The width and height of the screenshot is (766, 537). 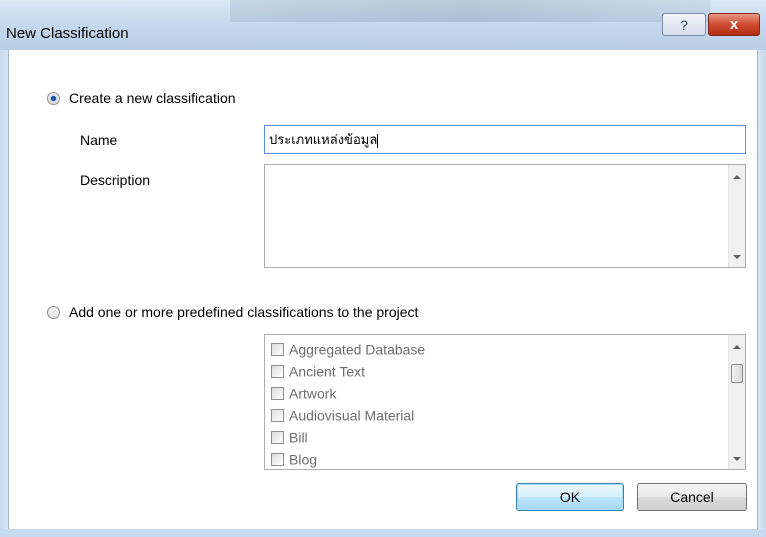 What do you see at coordinates (684, 24) in the screenshot?
I see `help-button: ?` at bounding box center [684, 24].